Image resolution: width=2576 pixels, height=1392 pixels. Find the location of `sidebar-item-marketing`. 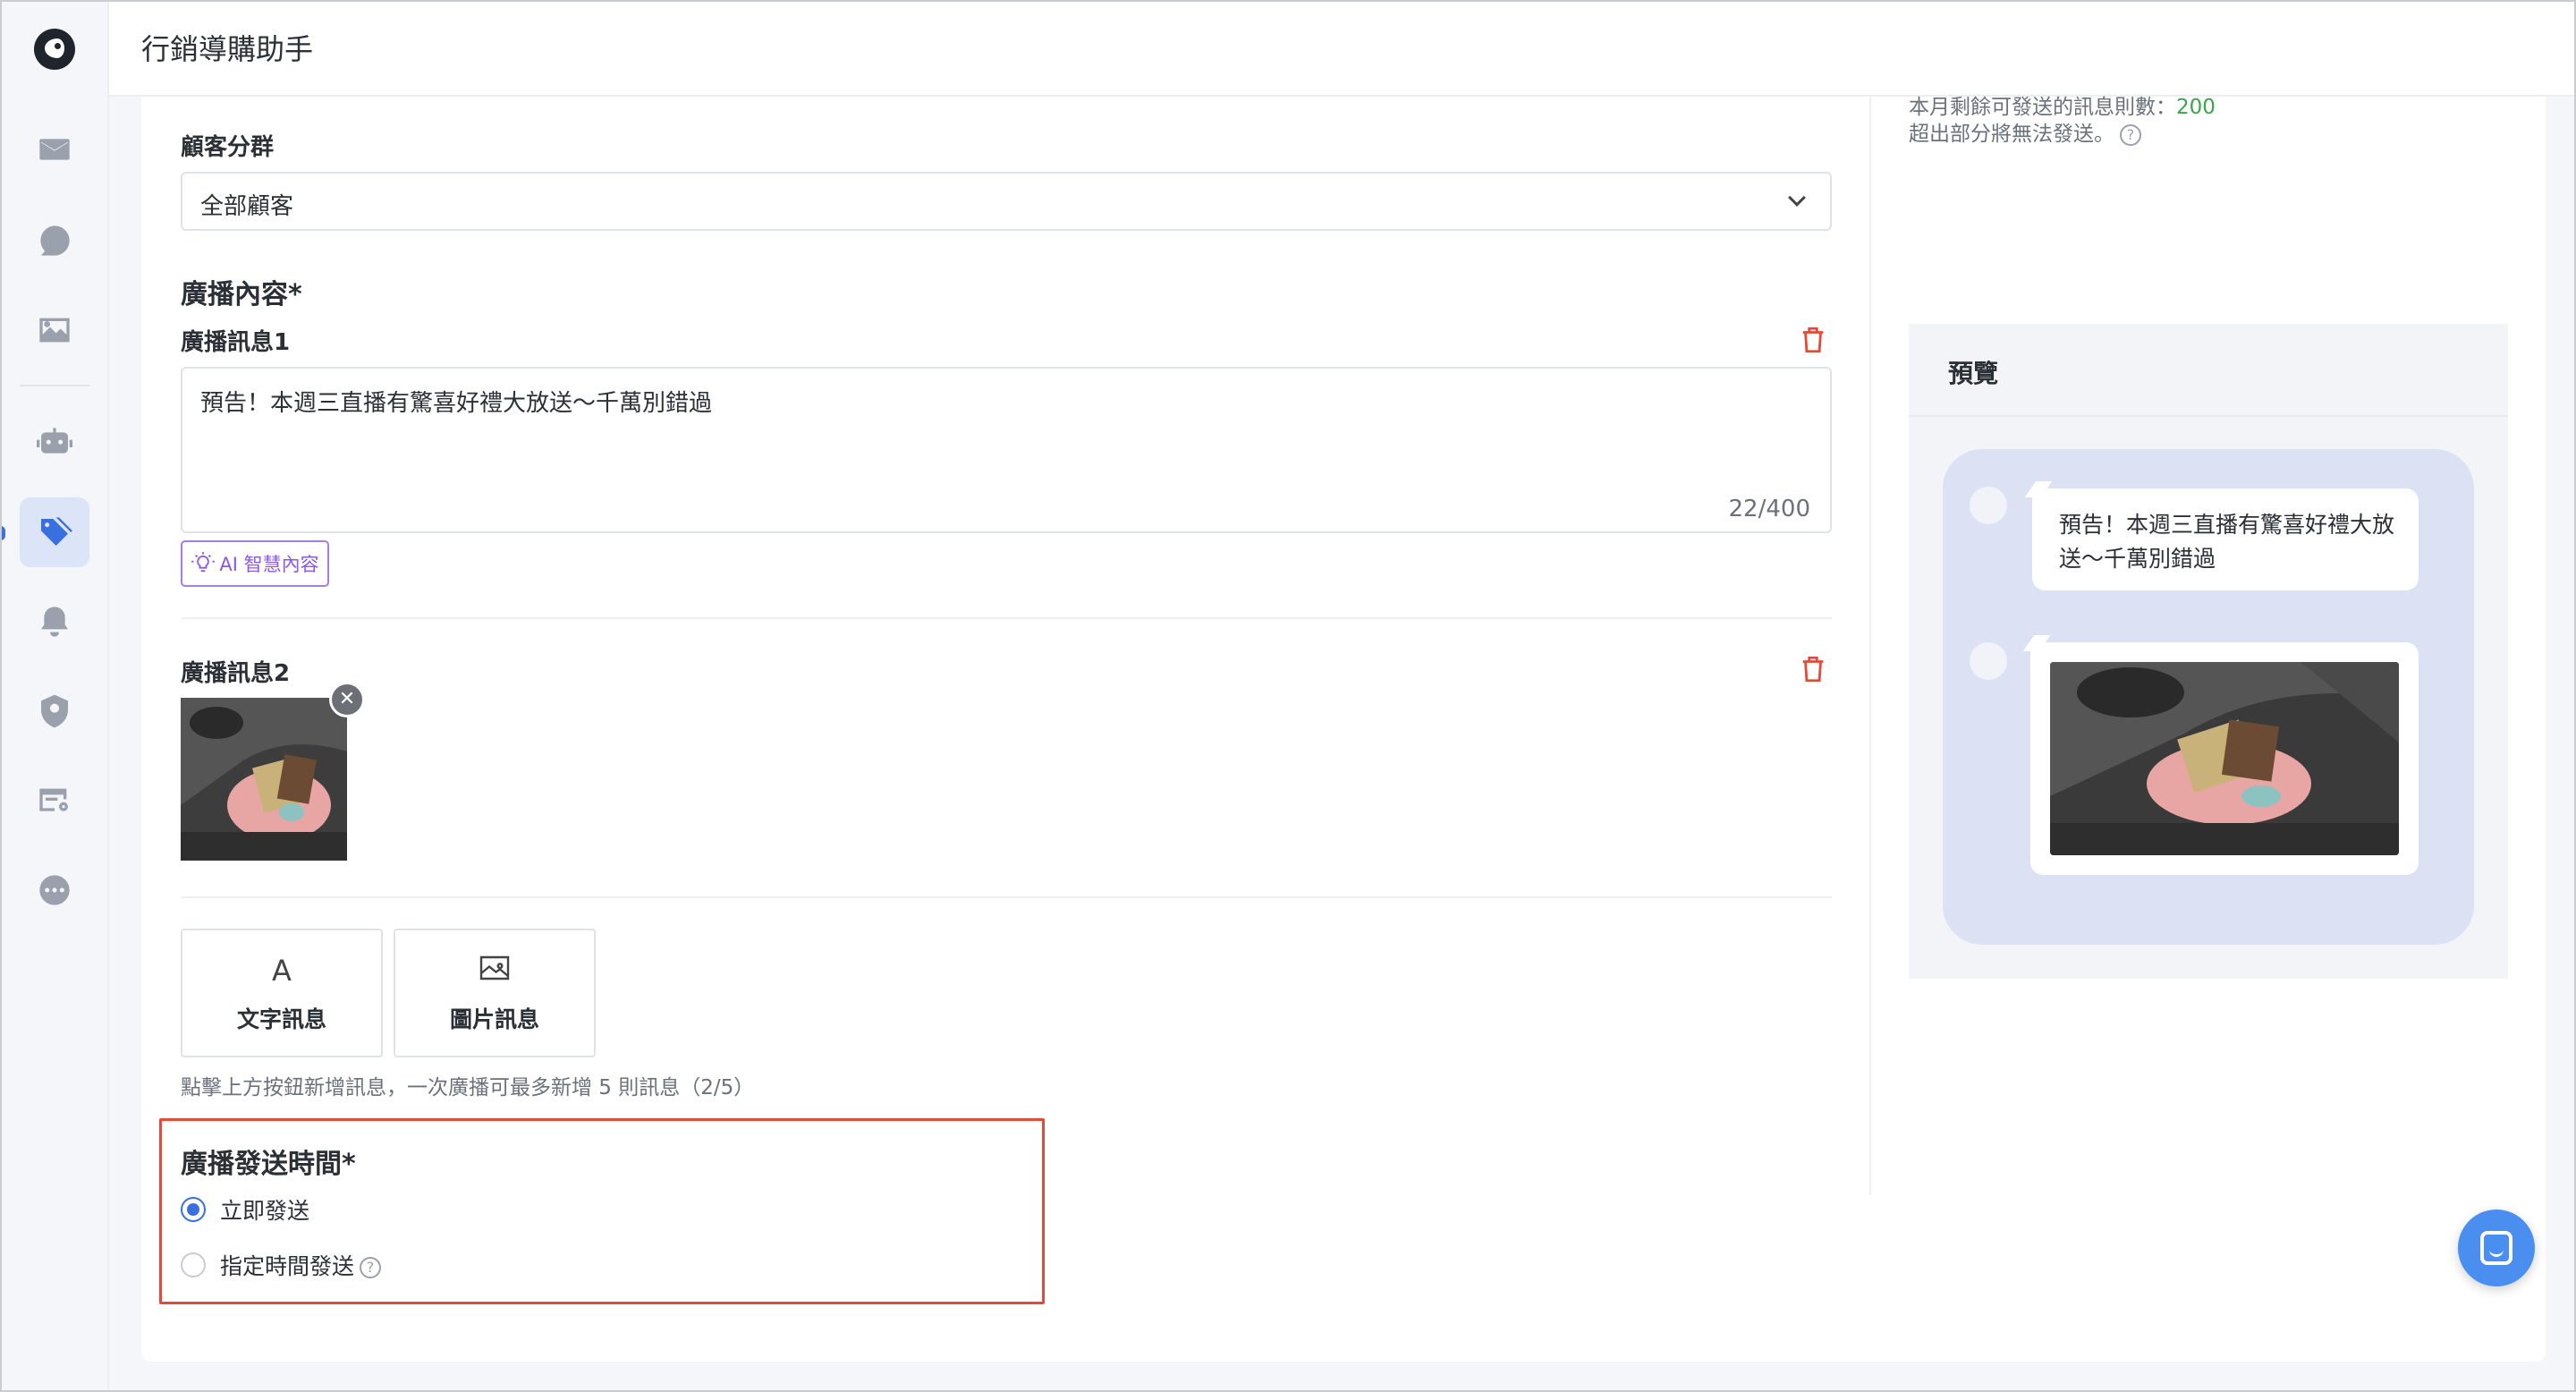

sidebar-item-marketing is located at coordinates (54, 532).